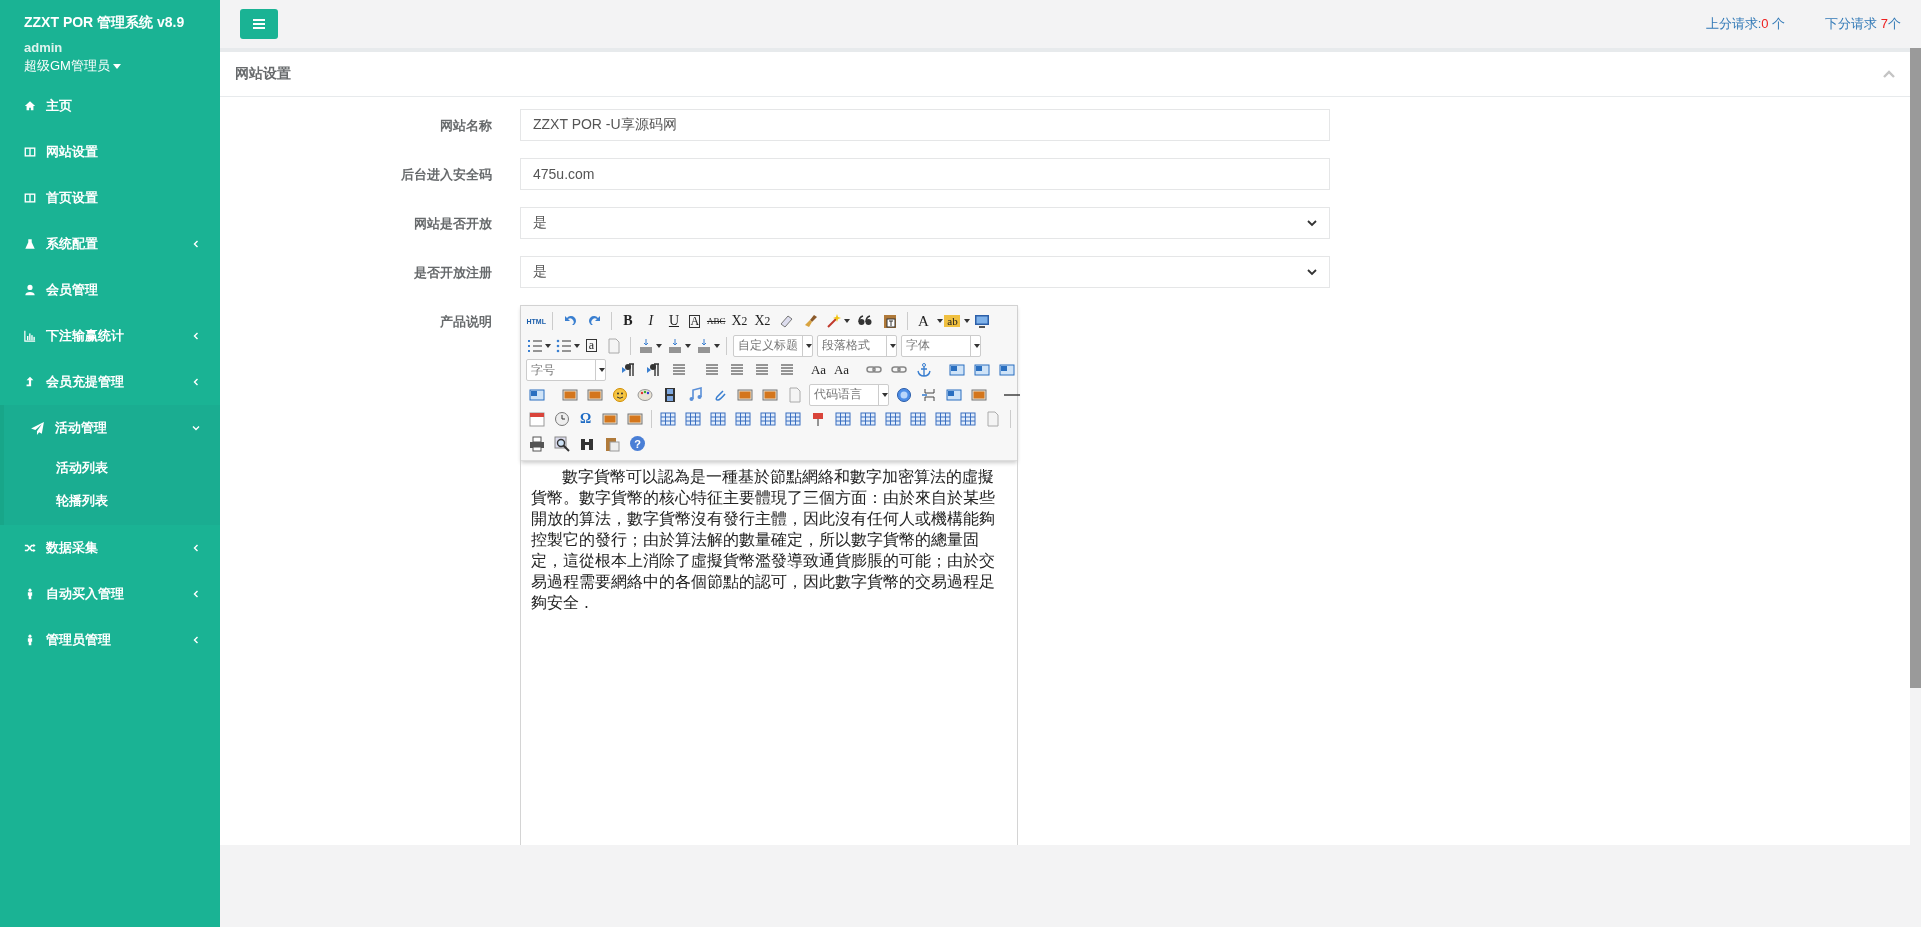  I want to click on flask-icon, so click(30, 244).